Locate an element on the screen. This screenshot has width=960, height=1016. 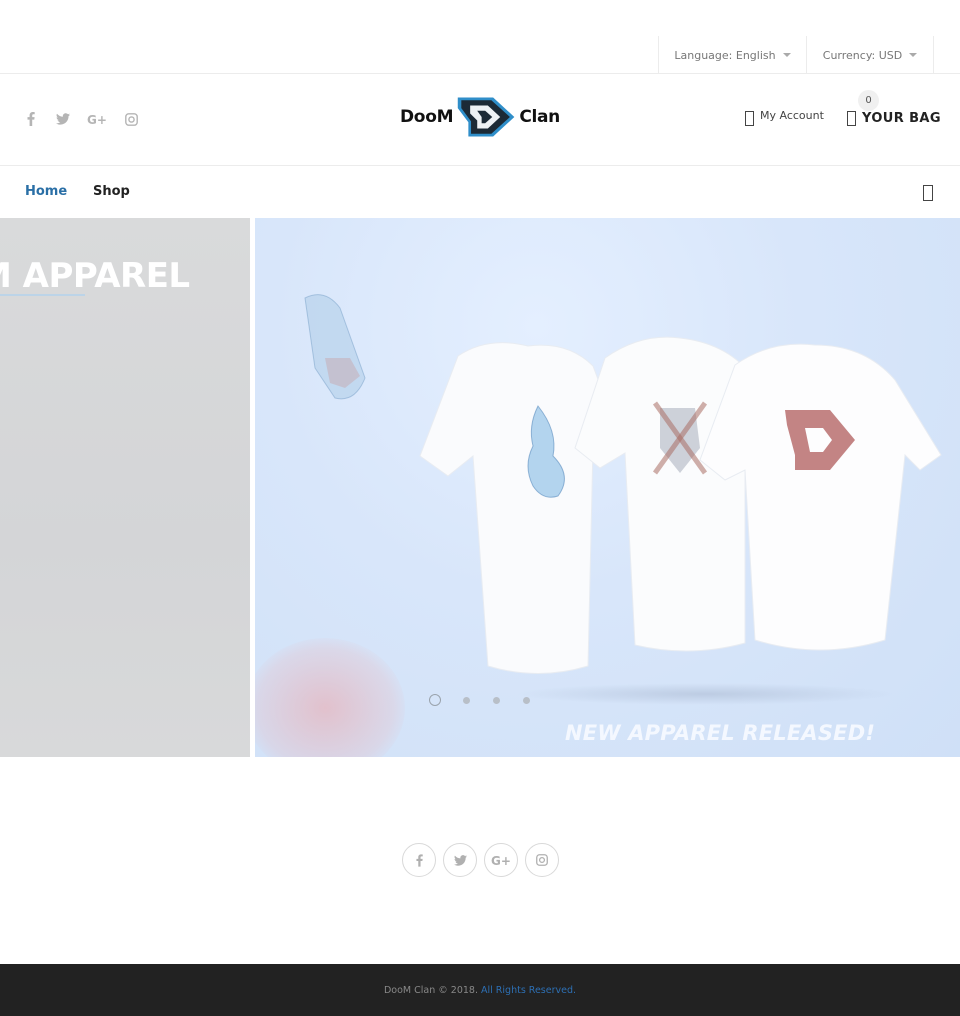
site-footer: DooM Clan © 2018. All Rights Reserved. is located at coordinates (480, 990).